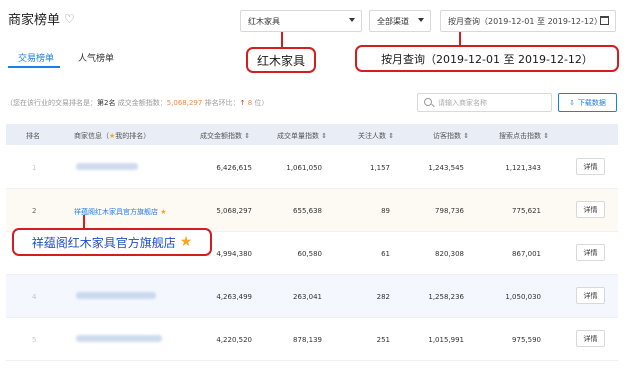 The height and width of the screenshot is (374, 628). Describe the element at coordinates (34, 297) in the screenshot. I see `row-rank: 4` at that location.